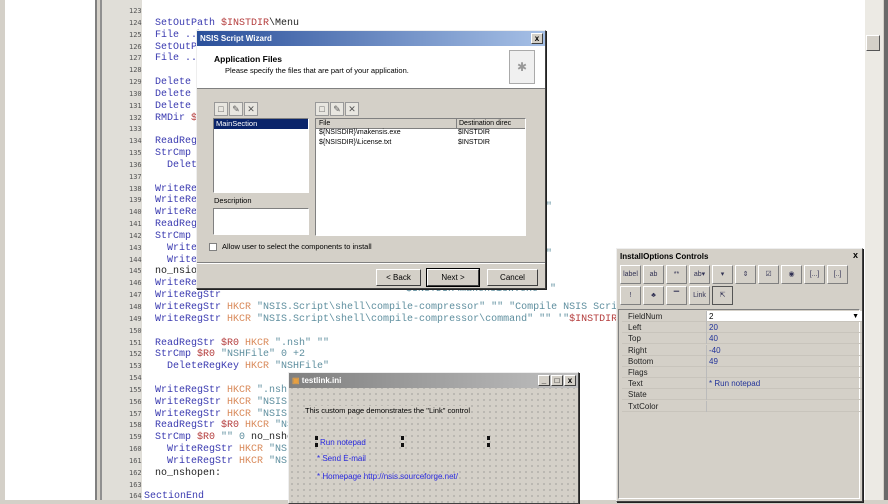  Describe the element at coordinates (483, 124) in the screenshot. I see `column-header-destination: Destination direc` at that location.